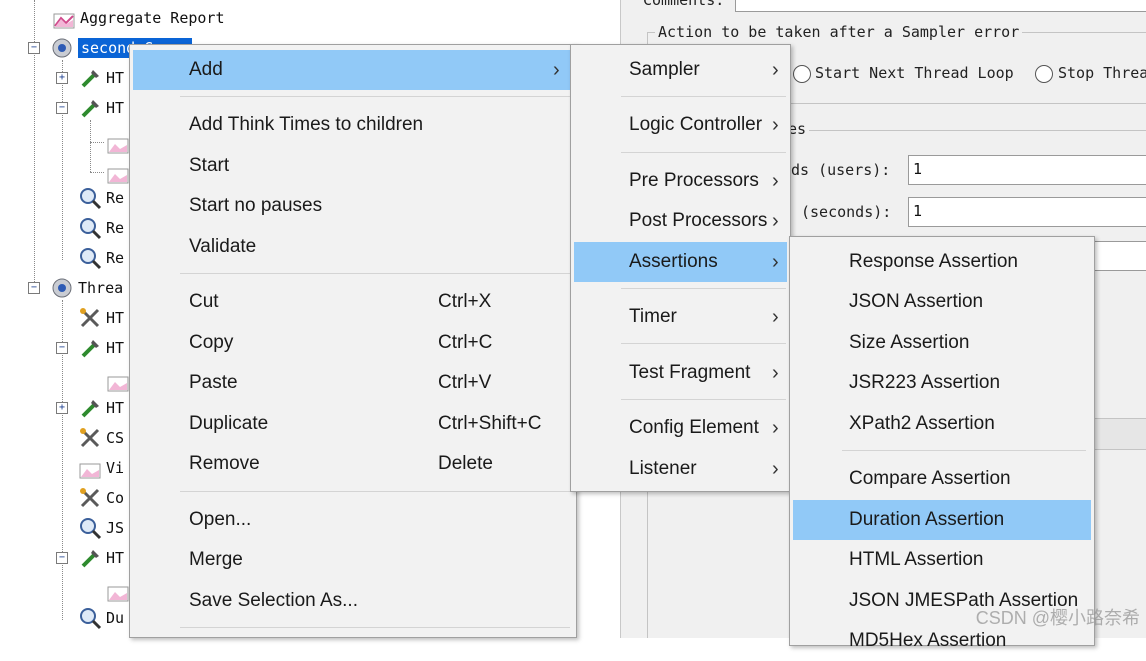  I want to click on menu-item-duration-assertion: Duration Assertion, so click(942, 520).